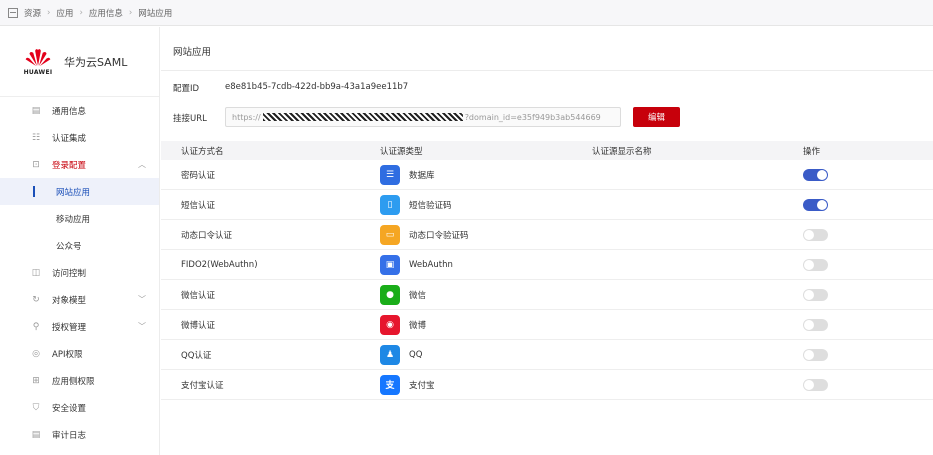  I want to click on table-row: 动态口令认证 ▭ 动态口令验证码, so click(547, 235).